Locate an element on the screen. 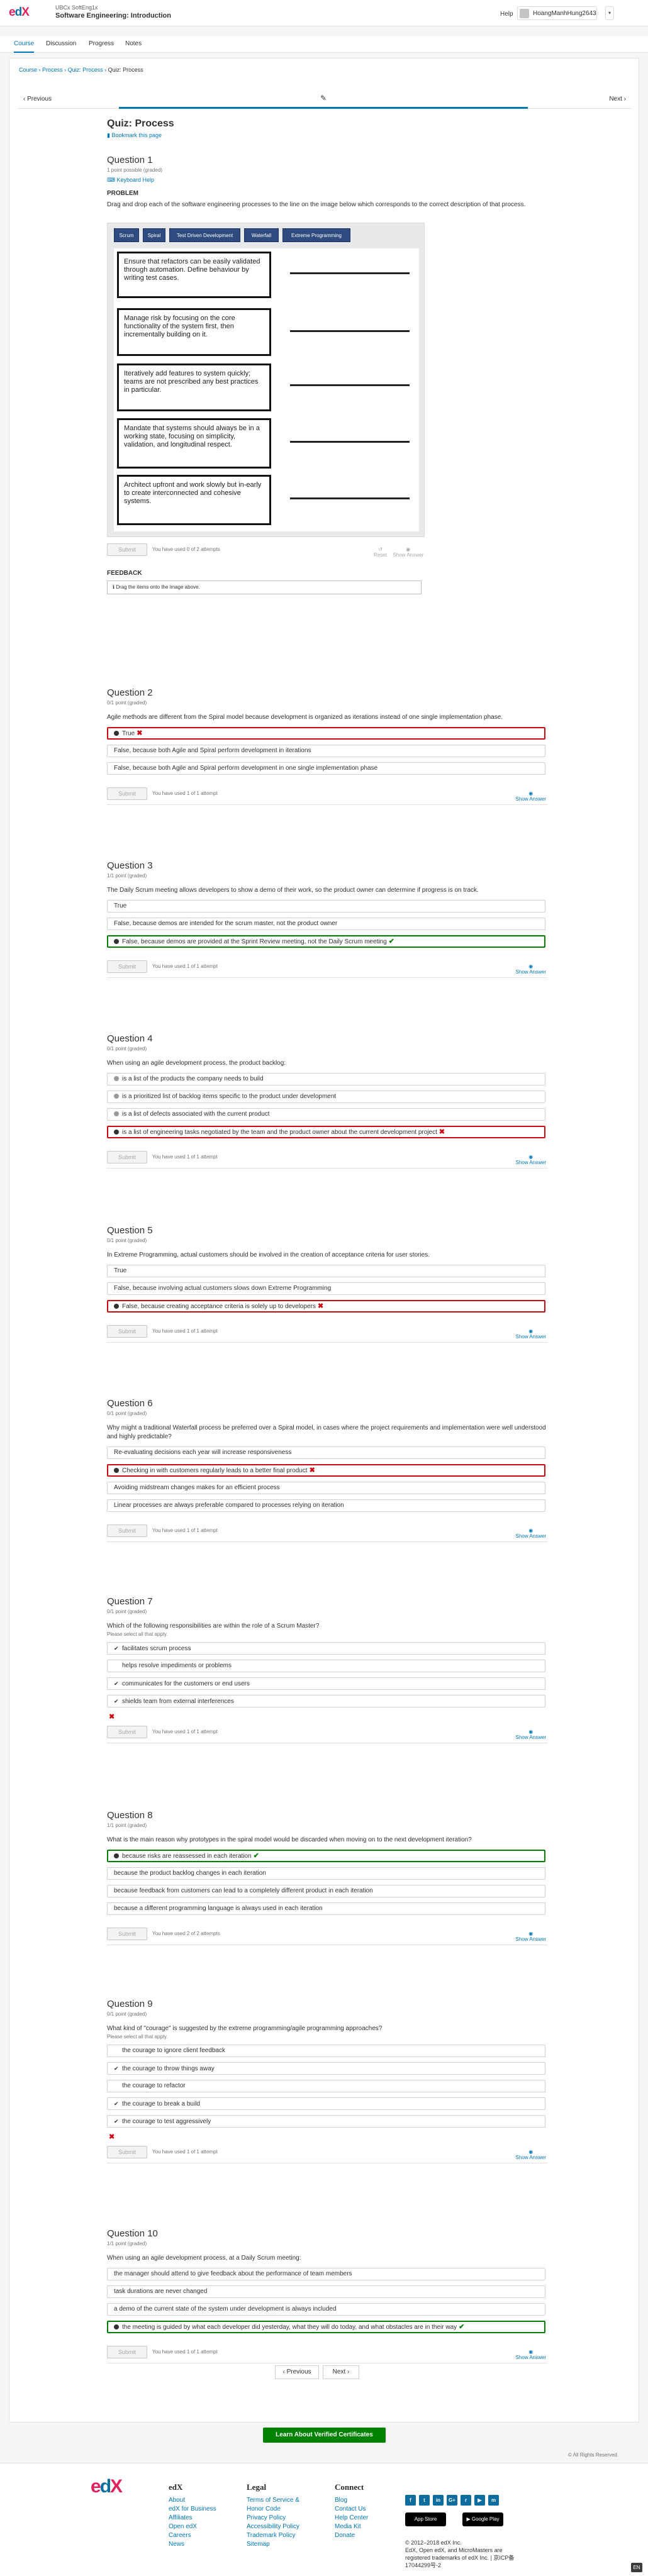 The width and height of the screenshot is (648, 2576). footer-link: Media Kit is located at coordinates (351, 2527).